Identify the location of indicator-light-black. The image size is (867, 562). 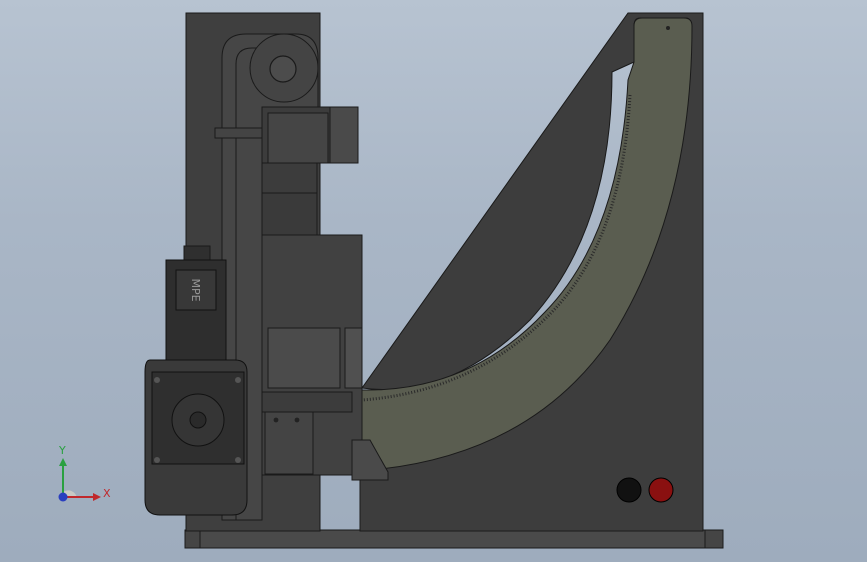
(629, 490).